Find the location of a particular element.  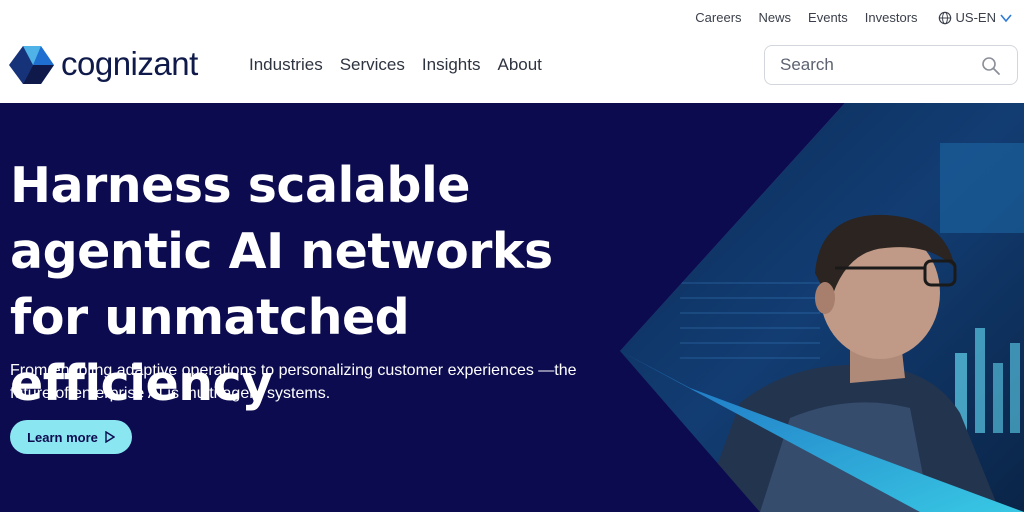

utility-link-careers: Careers is located at coordinates (718, 17).